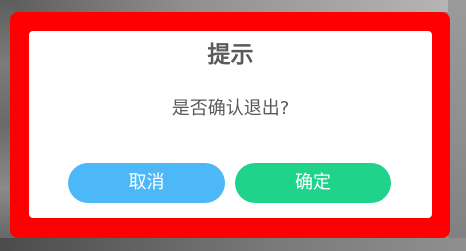  I want to click on background-right, so click(457, 125).